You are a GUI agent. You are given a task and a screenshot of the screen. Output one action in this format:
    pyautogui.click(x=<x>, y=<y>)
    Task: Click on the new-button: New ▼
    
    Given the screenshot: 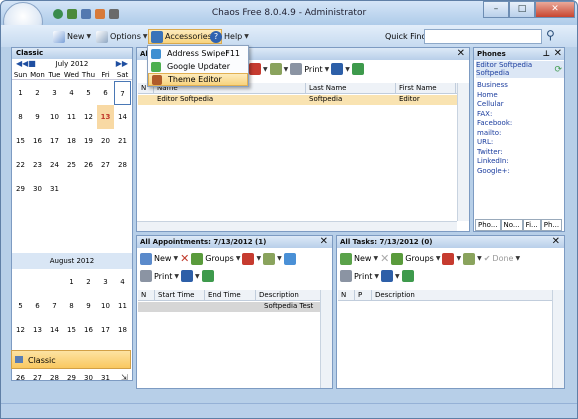 What is the action you would take?
    pyautogui.click(x=72, y=36)
    